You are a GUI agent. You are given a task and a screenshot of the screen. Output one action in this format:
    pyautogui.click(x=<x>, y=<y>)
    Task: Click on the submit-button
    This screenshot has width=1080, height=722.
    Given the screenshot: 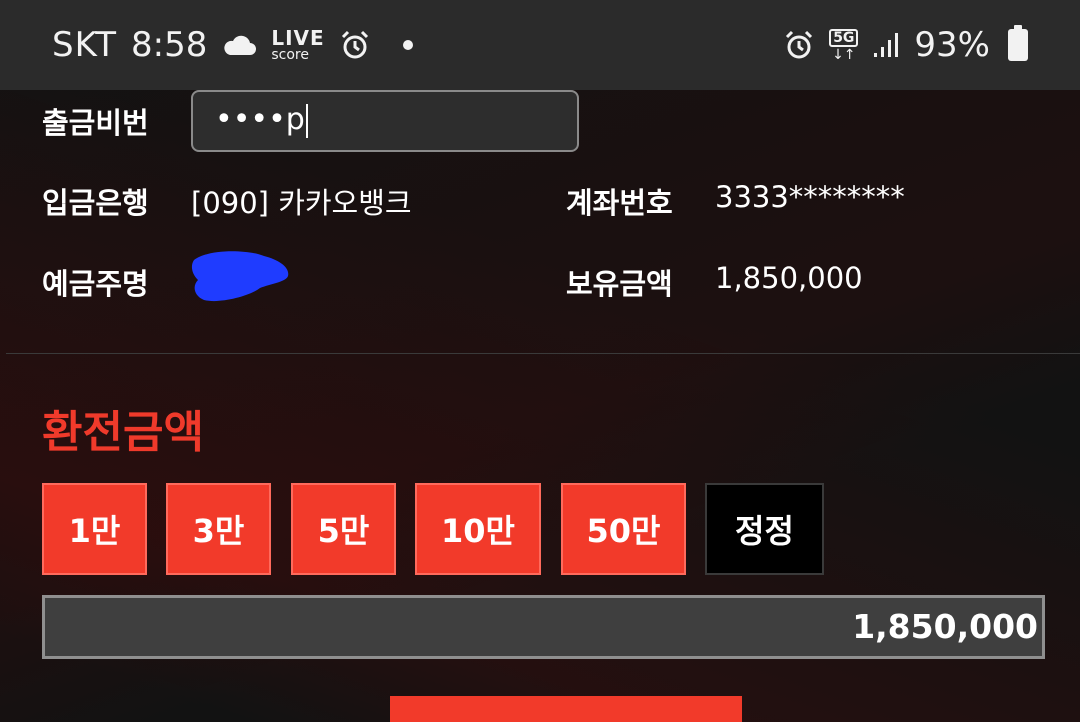 What is the action you would take?
    pyautogui.click(x=566, y=709)
    